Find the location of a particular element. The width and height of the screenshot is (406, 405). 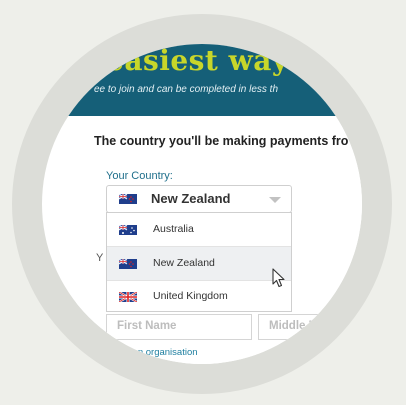

country-dropdown-list: Australia New Zealand United Kingdom is located at coordinates (199, 262).